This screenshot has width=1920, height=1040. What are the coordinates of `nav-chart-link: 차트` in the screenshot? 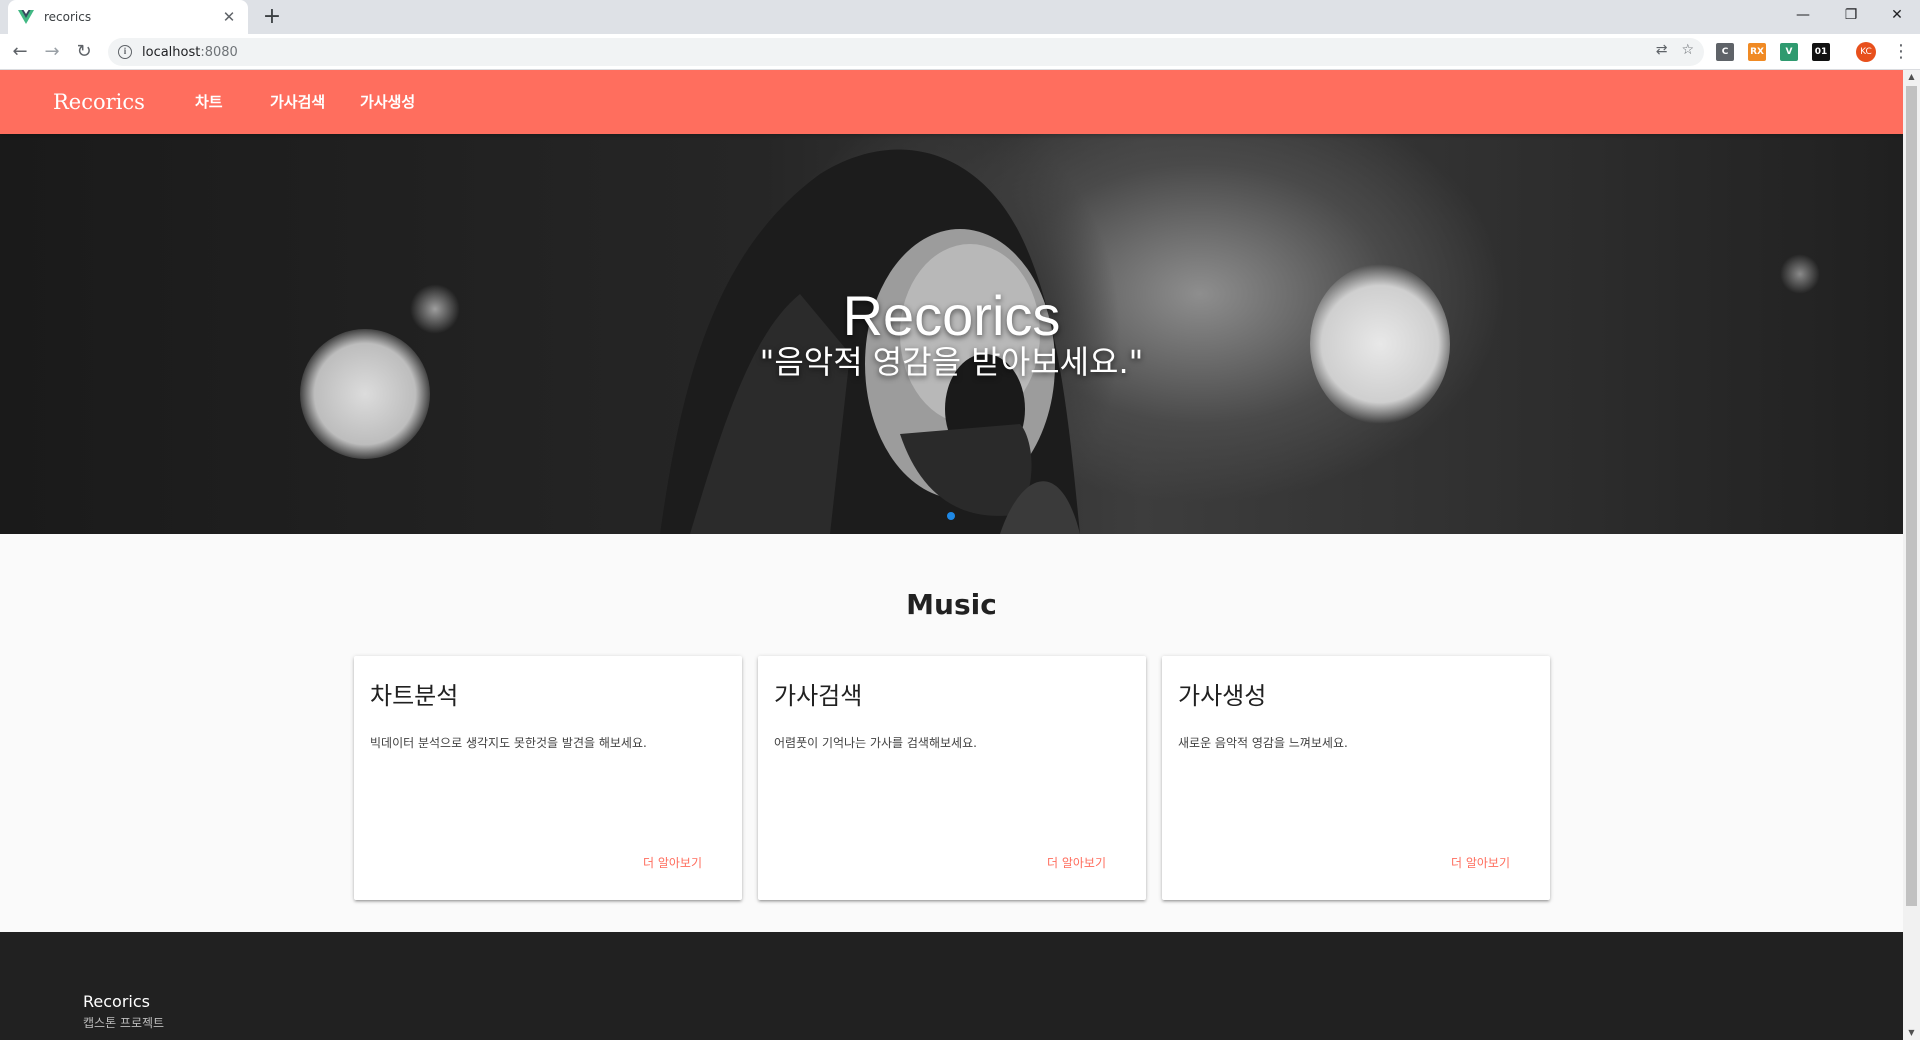 It's located at (209, 102).